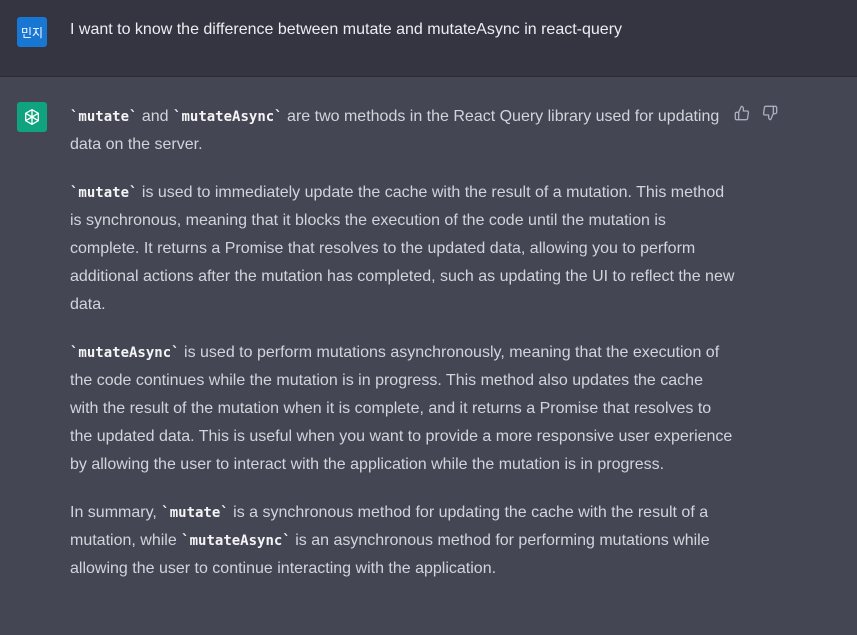 Image resolution: width=857 pixels, height=635 pixels. I want to click on thumbs-down-icon, so click(770, 113).